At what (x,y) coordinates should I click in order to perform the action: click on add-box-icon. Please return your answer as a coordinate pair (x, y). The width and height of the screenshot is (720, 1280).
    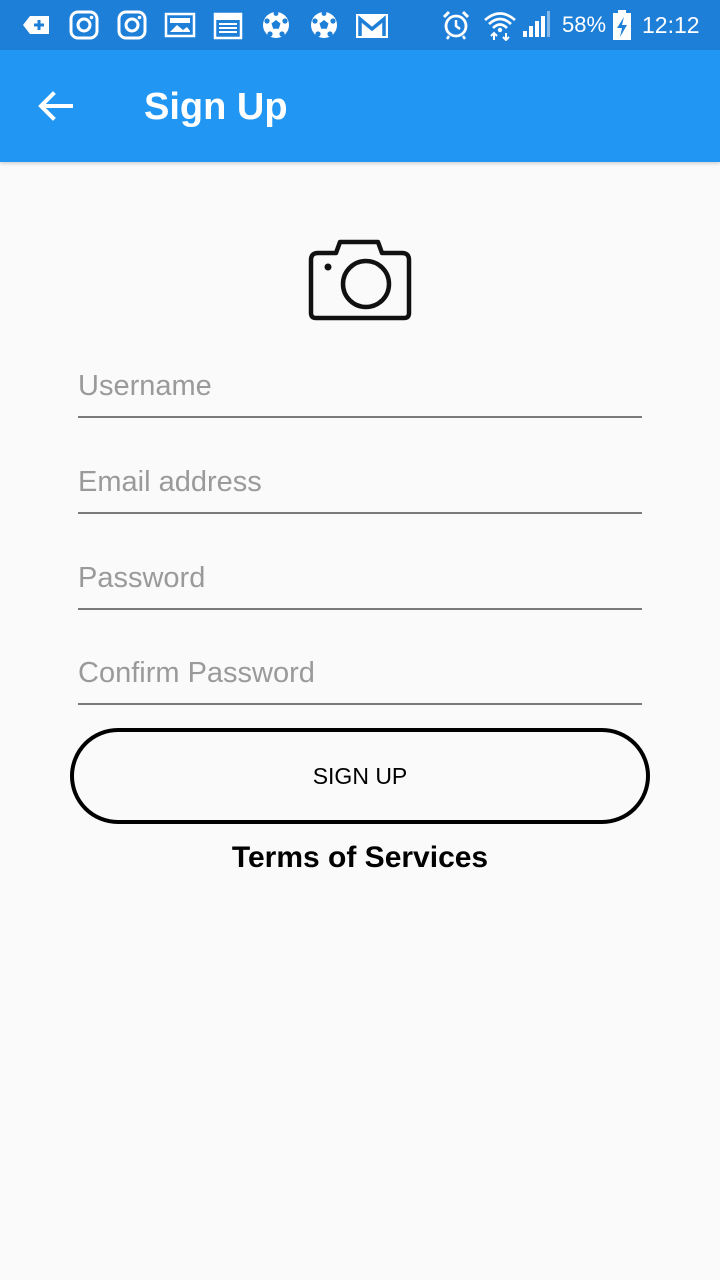
    Looking at the image, I should click on (36, 25).